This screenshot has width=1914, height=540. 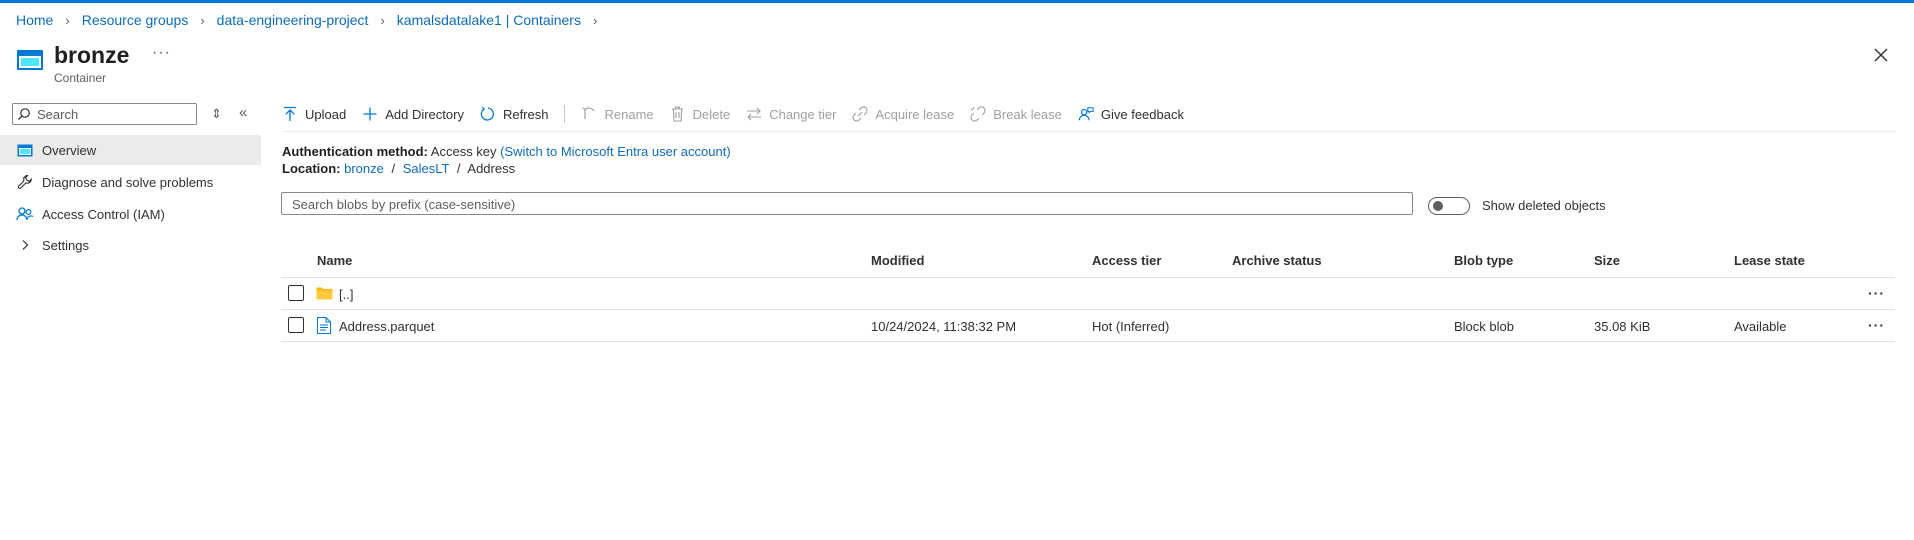 What do you see at coordinates (678, 114) in the screenshot?
I see `trash-icon` at bounding box center [678, 114].